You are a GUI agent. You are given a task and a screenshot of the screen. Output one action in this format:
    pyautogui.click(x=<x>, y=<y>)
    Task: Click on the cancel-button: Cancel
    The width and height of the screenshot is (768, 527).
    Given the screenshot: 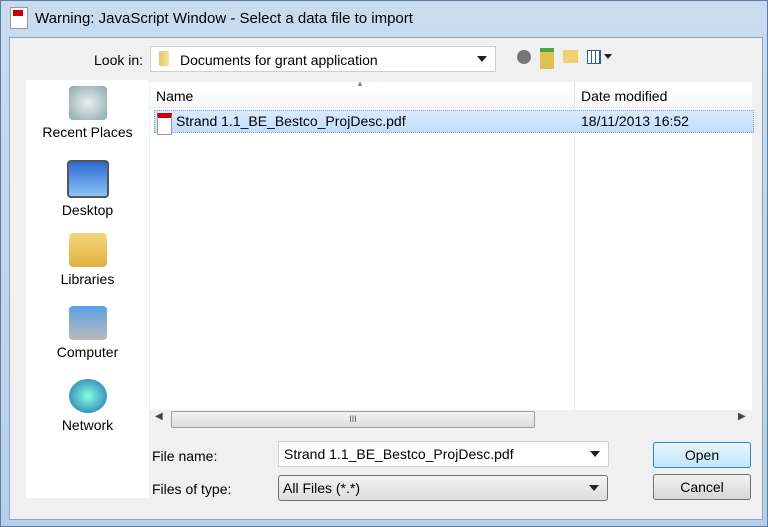 What is the action you would take?
    pyautogui.click(x=702, y=487)
    